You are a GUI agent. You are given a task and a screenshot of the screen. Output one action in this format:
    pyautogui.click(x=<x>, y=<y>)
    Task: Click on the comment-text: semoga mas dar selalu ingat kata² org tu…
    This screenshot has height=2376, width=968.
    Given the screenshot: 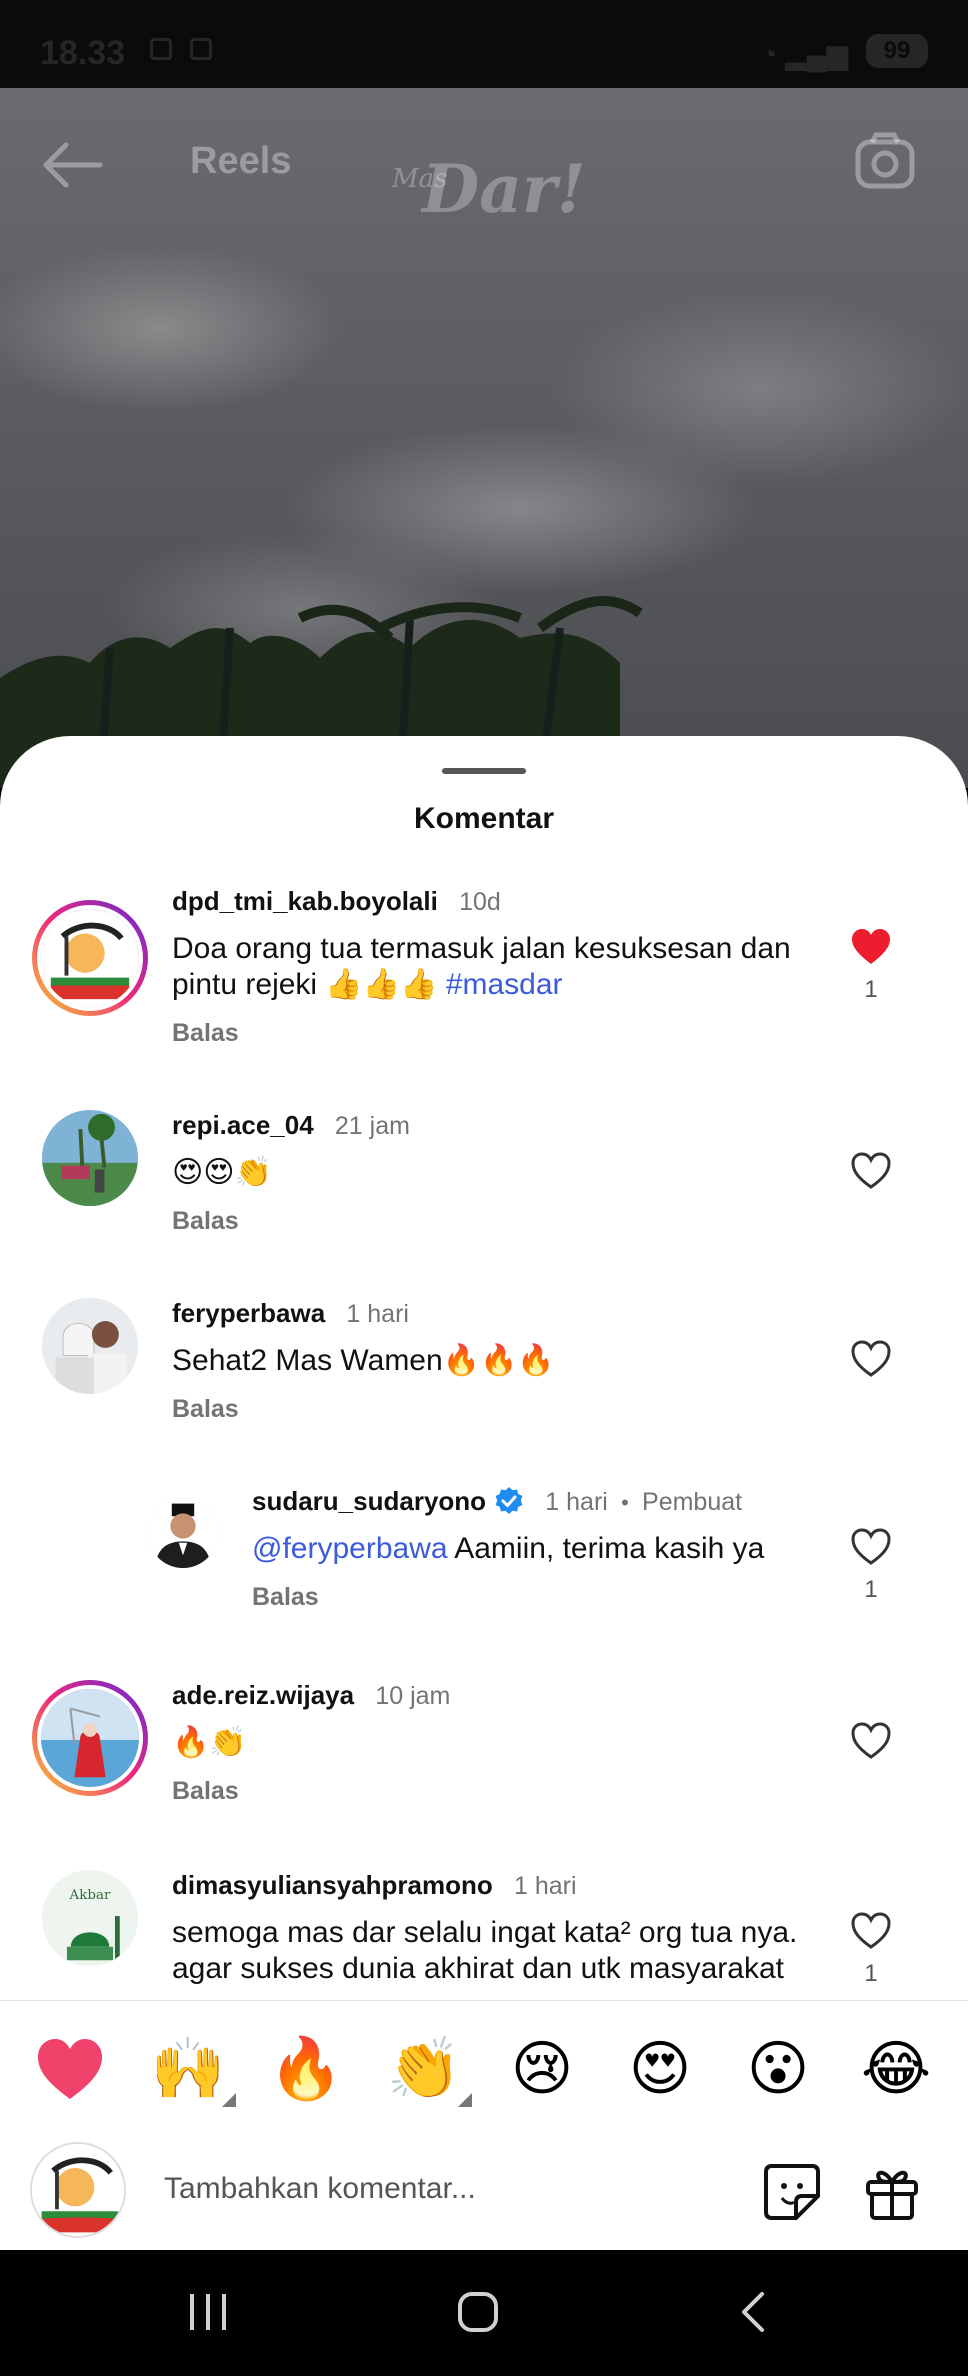 What is the action you would take?
    pyautogui.click(x=485, y=1950)
    